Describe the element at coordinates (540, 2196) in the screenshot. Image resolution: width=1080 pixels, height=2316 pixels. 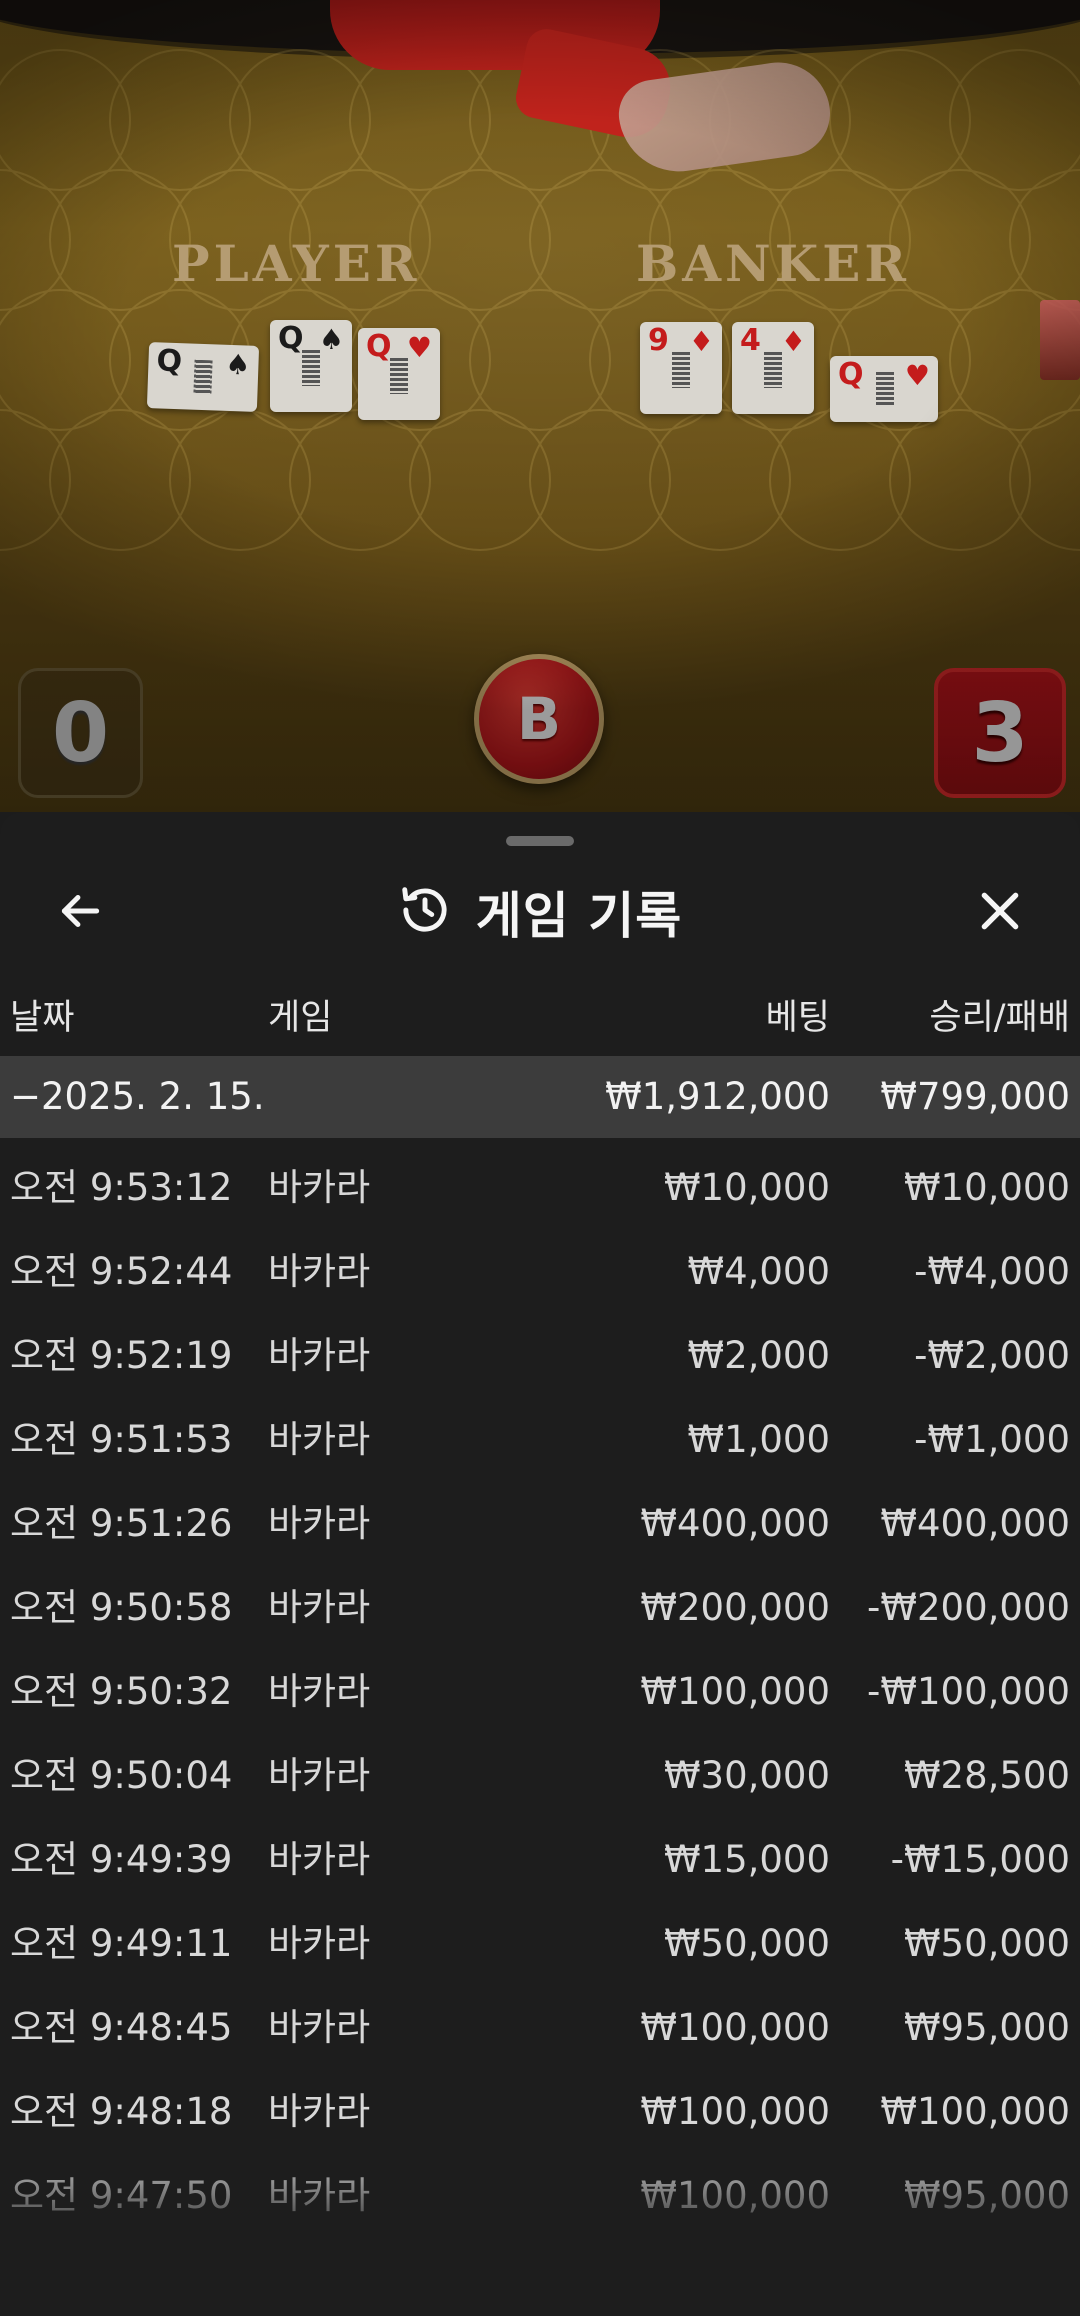
I see `table-row: 오전 9:47:50 바카라 ₩100,000 ₩95,000` at that location.